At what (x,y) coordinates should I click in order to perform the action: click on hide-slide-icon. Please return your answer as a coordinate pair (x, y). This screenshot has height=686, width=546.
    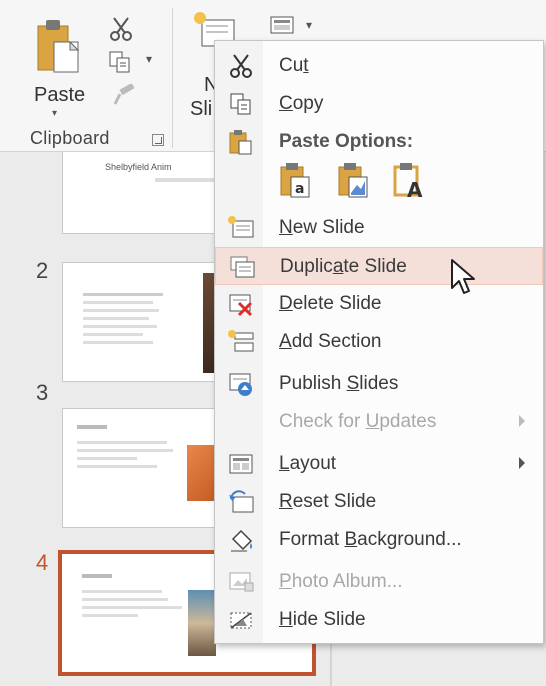
    Looking at the image, I should click on (241, 620).